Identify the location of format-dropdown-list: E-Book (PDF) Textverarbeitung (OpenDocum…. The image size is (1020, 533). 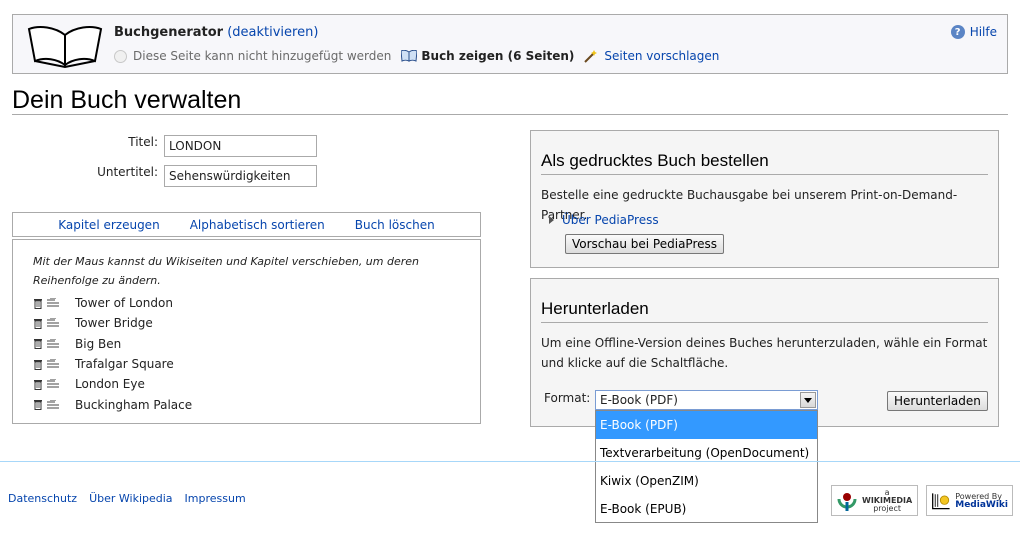
(706, 466).